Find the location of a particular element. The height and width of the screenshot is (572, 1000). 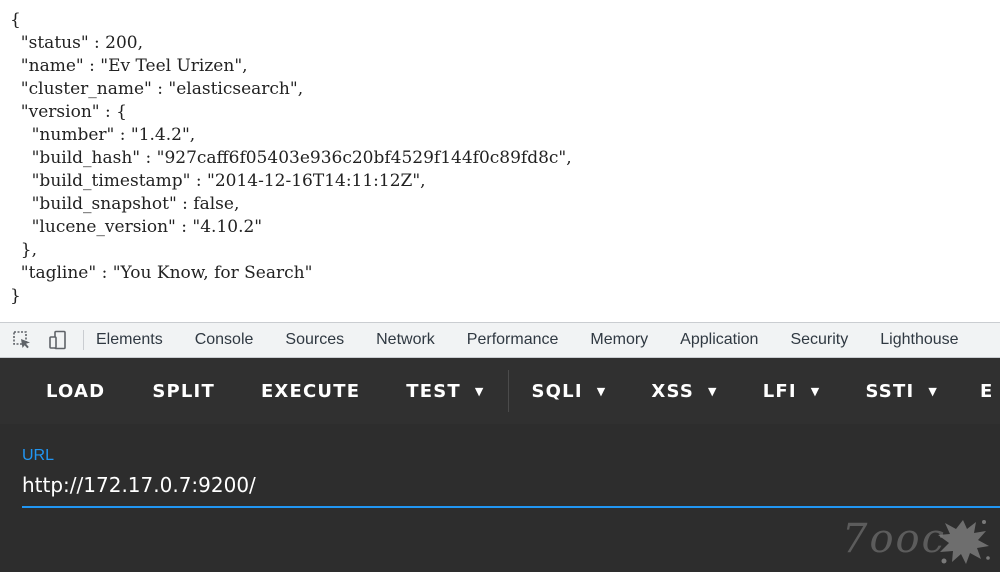

tab-sources: Sources is located at coordinates (314, 340).